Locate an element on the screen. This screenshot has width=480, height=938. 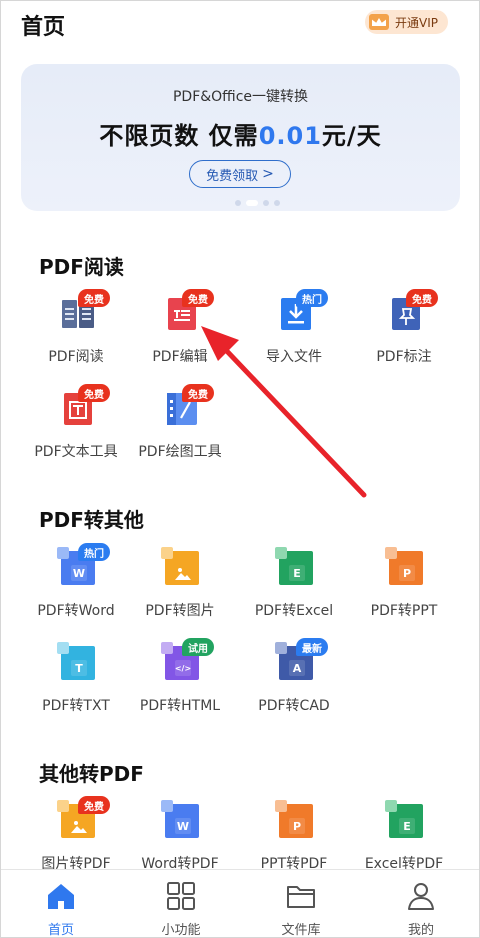
tool-label: PDF转HTML is located at coordinates (180, 706).